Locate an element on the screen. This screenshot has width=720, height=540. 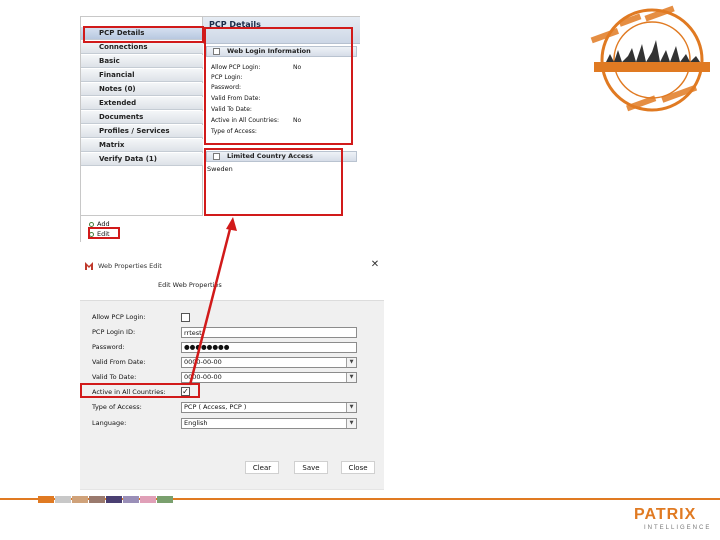
valid-from-label: Valid From Date: is located at coordinates (119, 362).